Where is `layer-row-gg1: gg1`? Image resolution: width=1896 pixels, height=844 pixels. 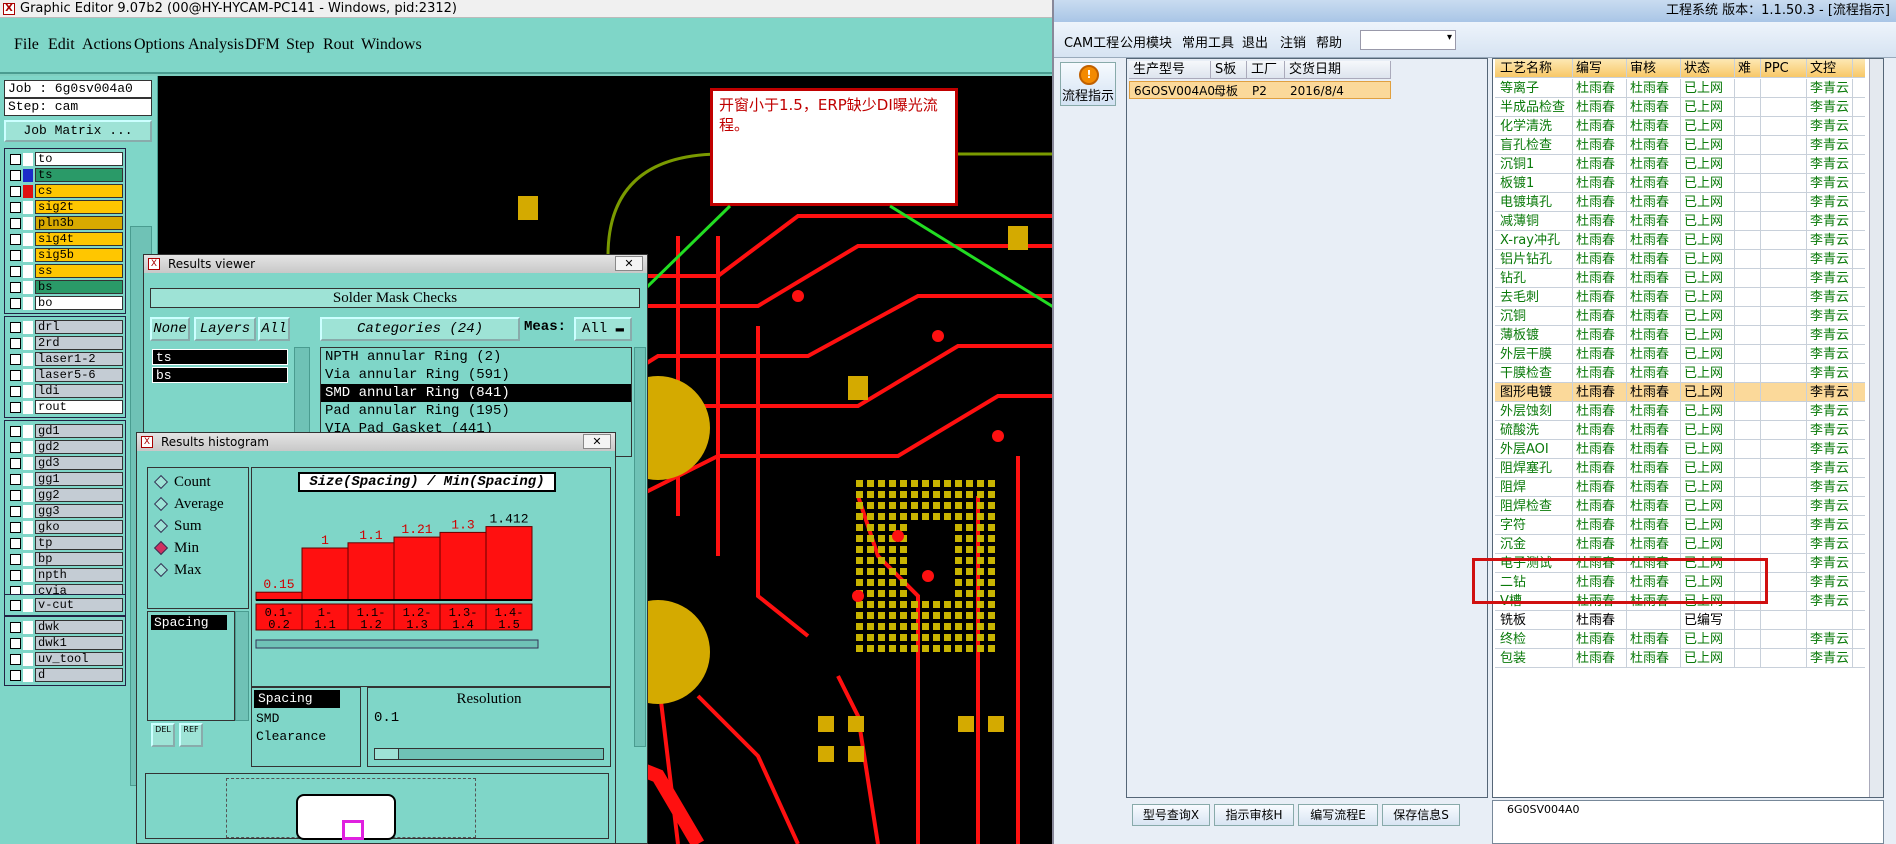 layer-row-gg1: gg1 is located at coordinates (65, 479).